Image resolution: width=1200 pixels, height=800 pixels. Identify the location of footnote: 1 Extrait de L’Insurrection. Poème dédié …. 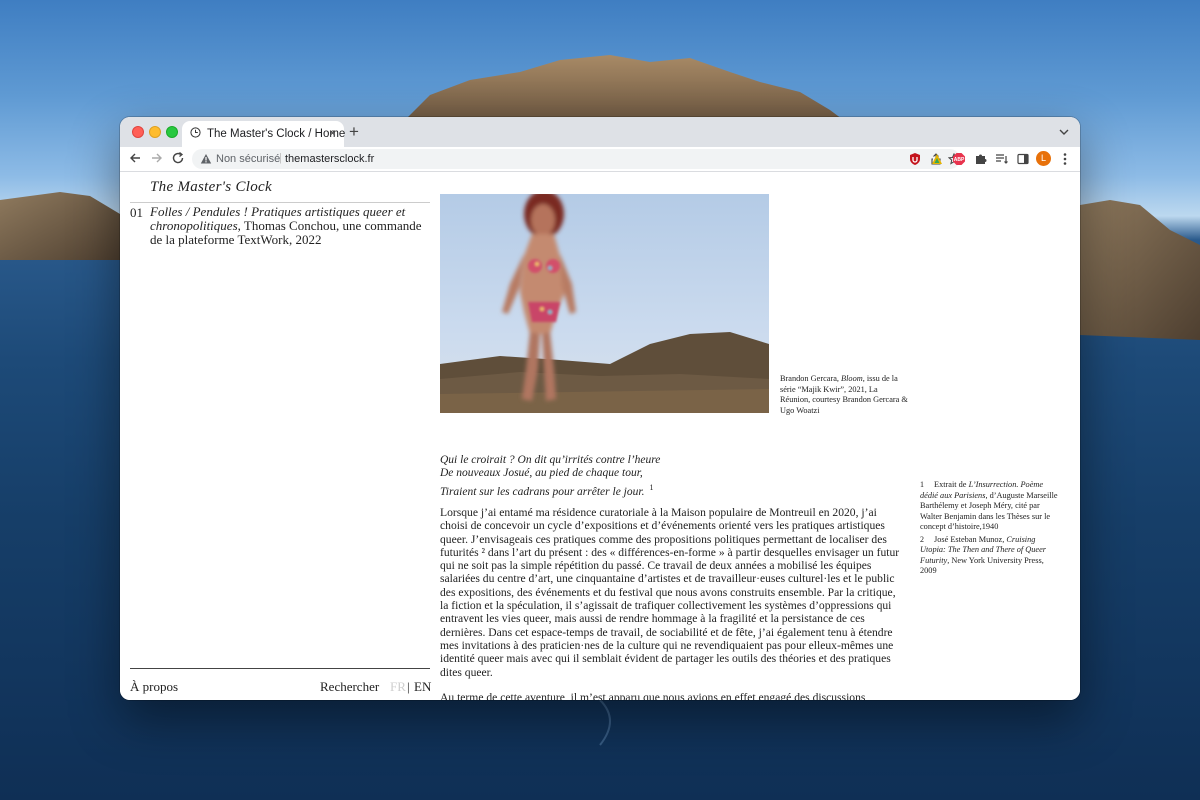
(989, 505).